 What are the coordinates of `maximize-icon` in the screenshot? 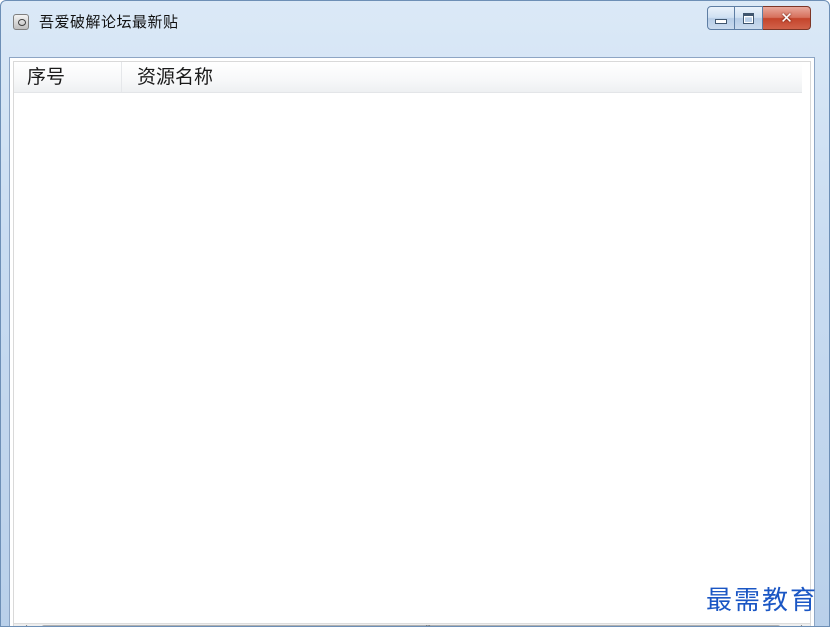 It's located at (748, 18).